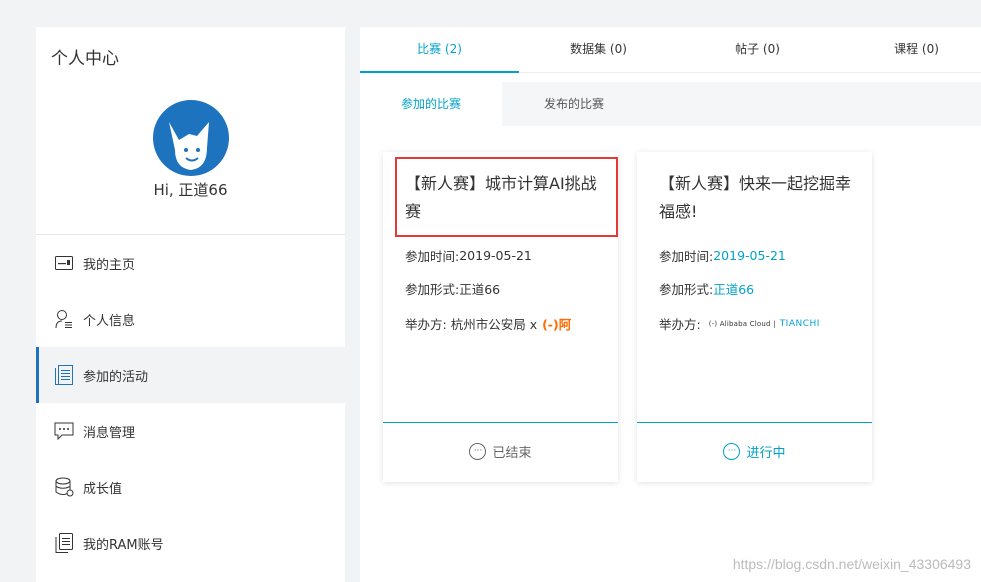 The image size is (981, 582). What do you see at coordinates (574, 104) in the screenshot?
I see `subtab-published: 发布的比赛` at bounding box center [574, 104].